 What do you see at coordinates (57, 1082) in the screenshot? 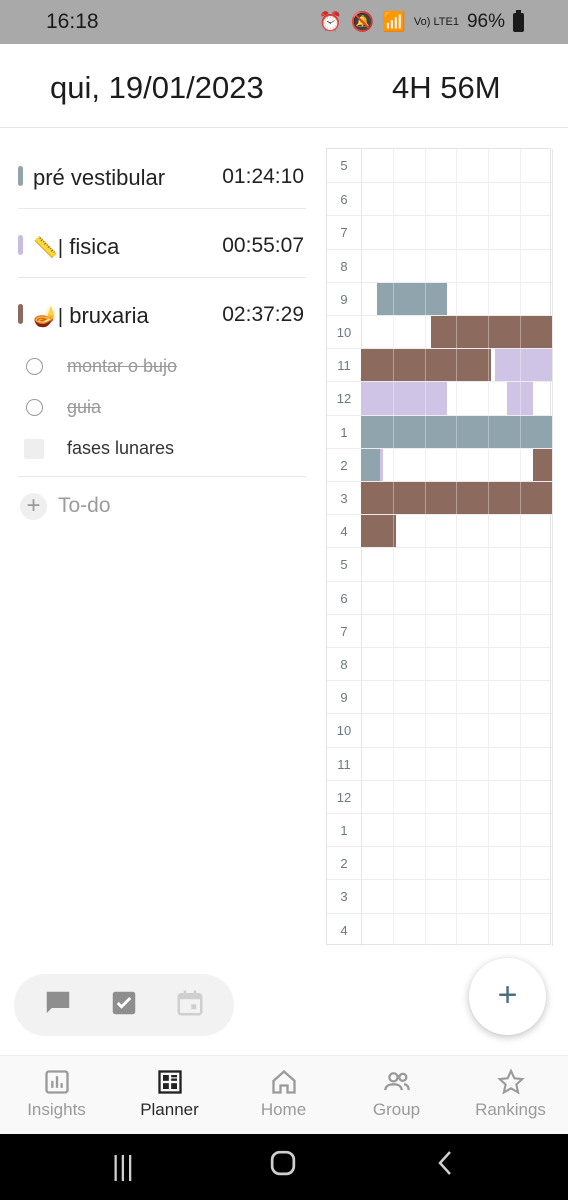
I see `chart-icon` at bounding box center [57, 1082].